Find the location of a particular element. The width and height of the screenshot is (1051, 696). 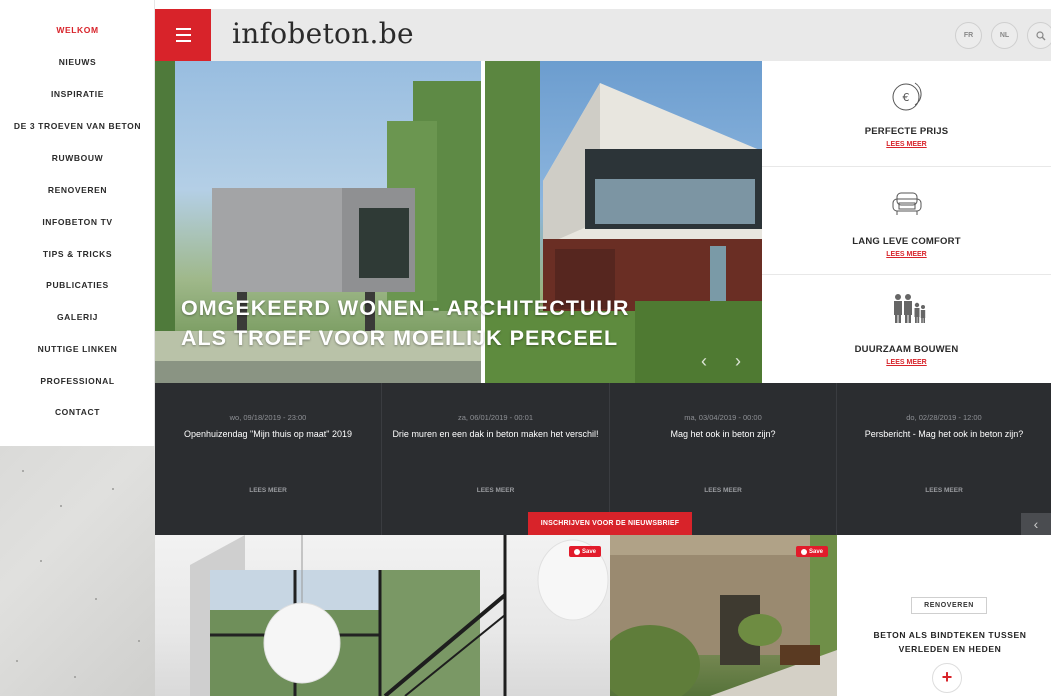

hero-title-line: ALS TROEF VOOR MOEILIJK PERCEEL is located at coordinates (400, 338).